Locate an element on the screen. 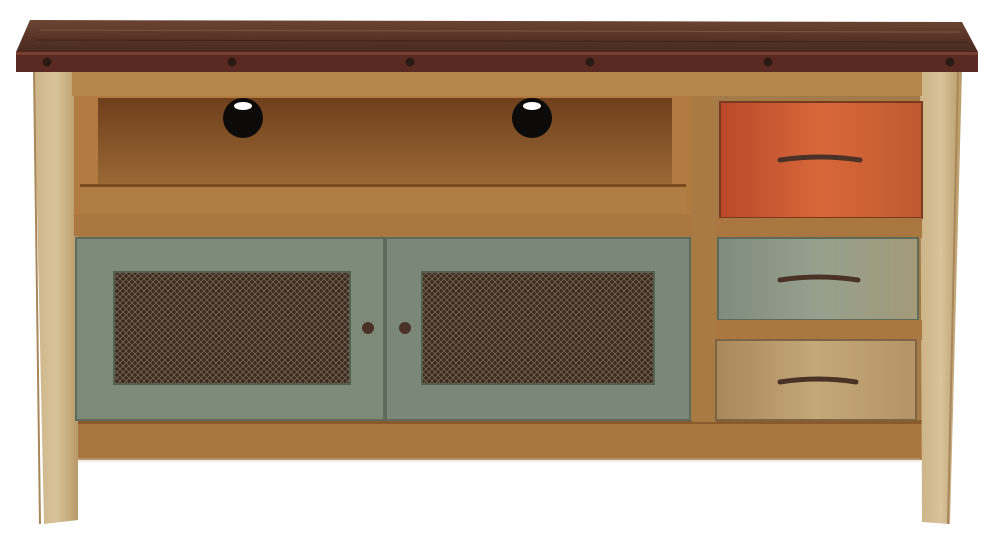 This screenshot has width=1000, height=545. right-door is located at coordinates (538, 329).